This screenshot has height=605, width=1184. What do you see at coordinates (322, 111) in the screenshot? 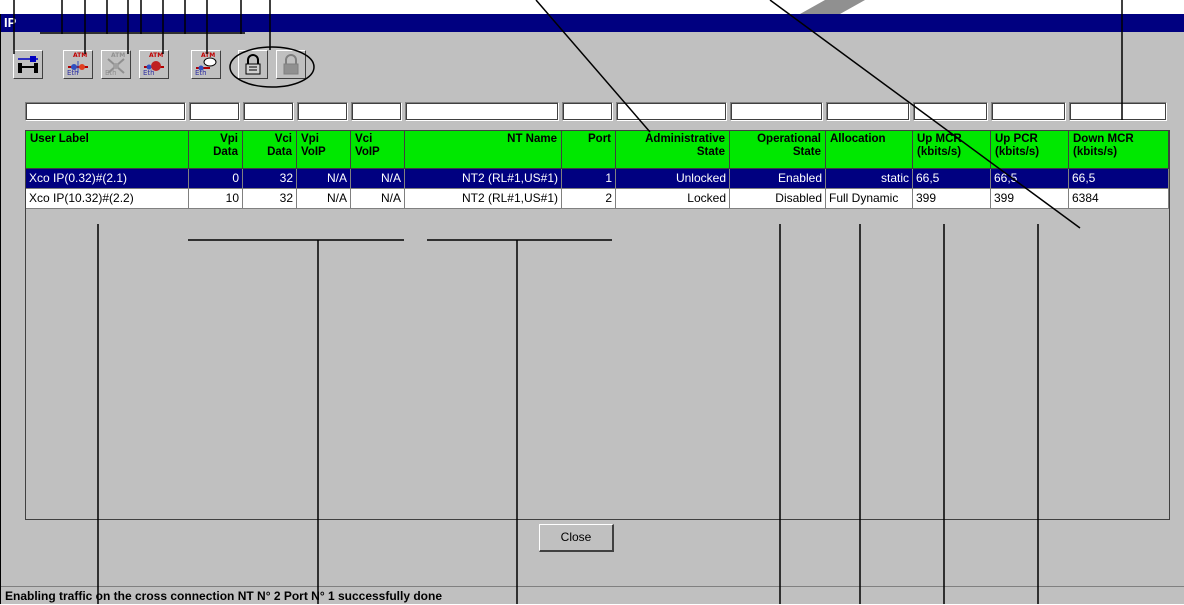
I see `filter-vpi-voip` at bounding box center [322, 111].